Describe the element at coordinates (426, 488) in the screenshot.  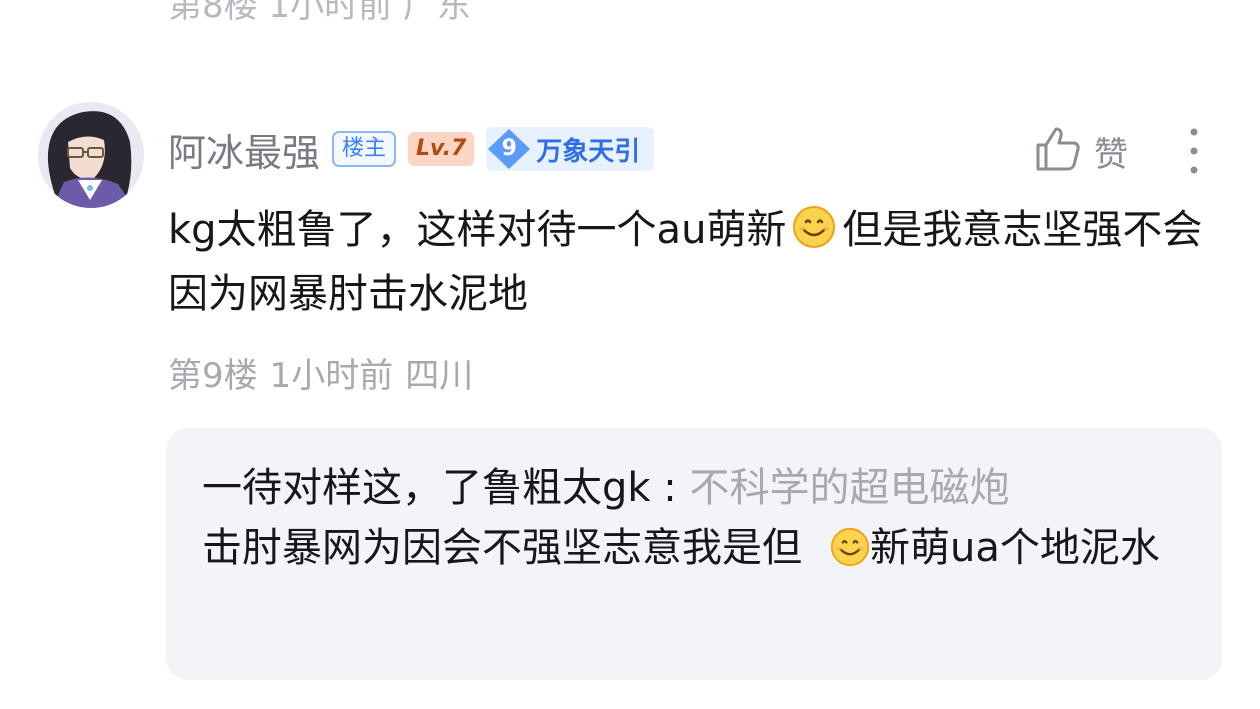
I see `reply-text-part1: 一待对样这，了鲁粗太gk` at that location.